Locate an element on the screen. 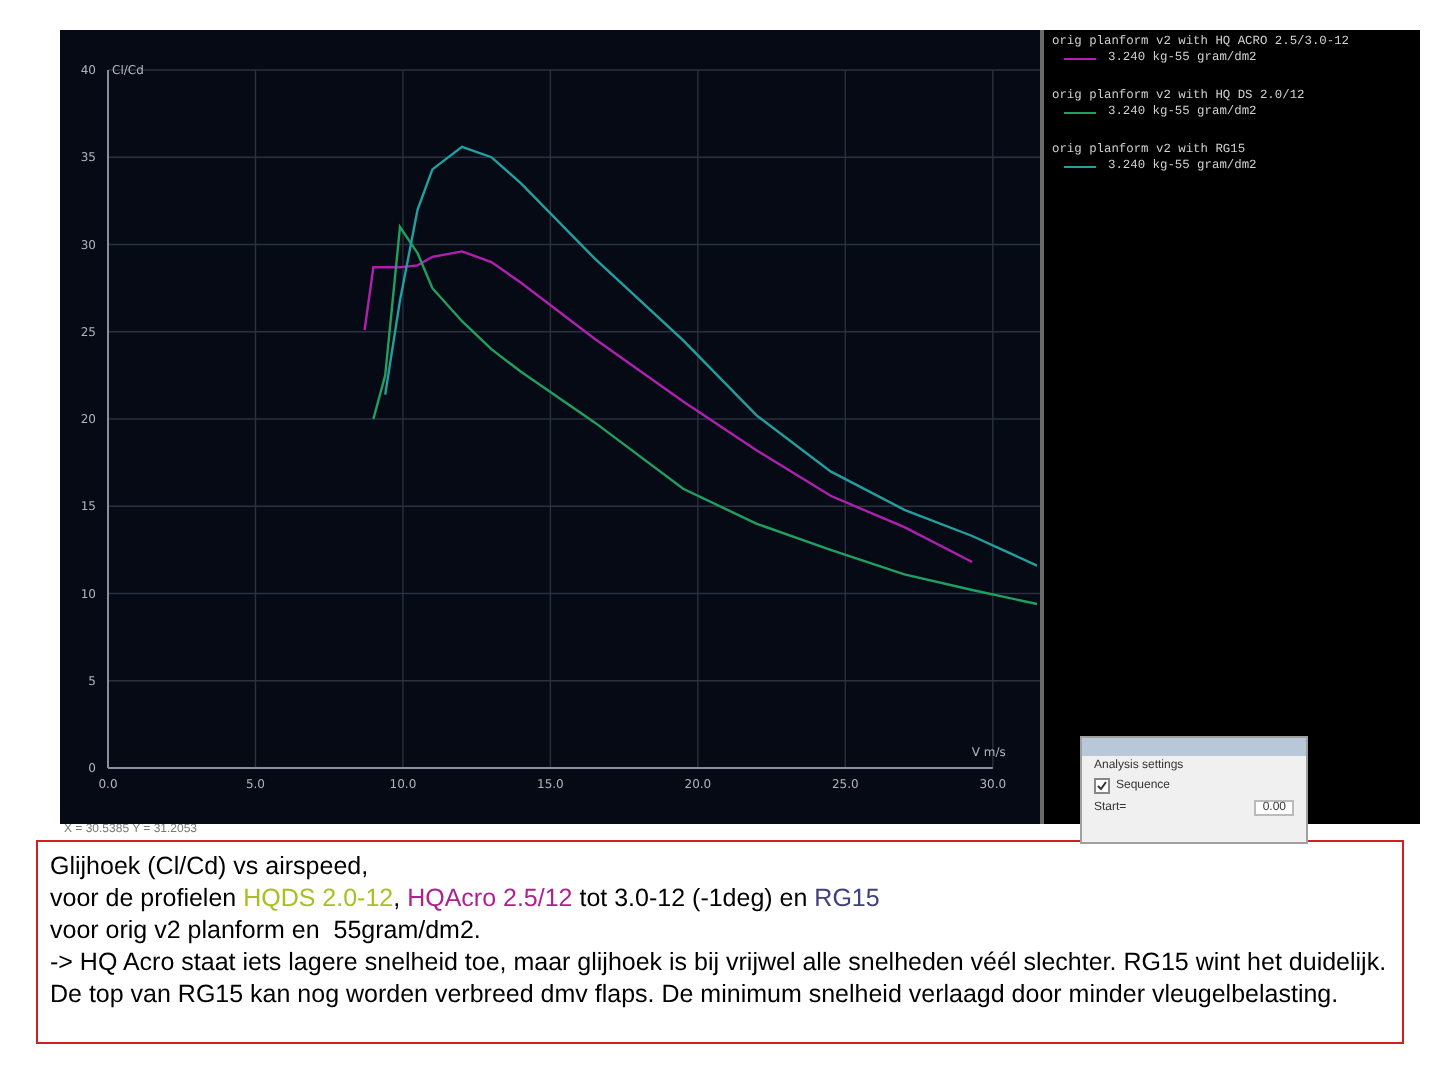  note-text: -> HQ Acro staat iets lagere snelheid toe, maar glijhoek is bij vrijwel alle snelheden véél slechter. RG15 wint het duidelijk. De top van RG15 kan nog worden verbreed dmv flaps. De minimum snelheid verlaagd door minder vleugelbelasting. is located at coordinates (719, 978).